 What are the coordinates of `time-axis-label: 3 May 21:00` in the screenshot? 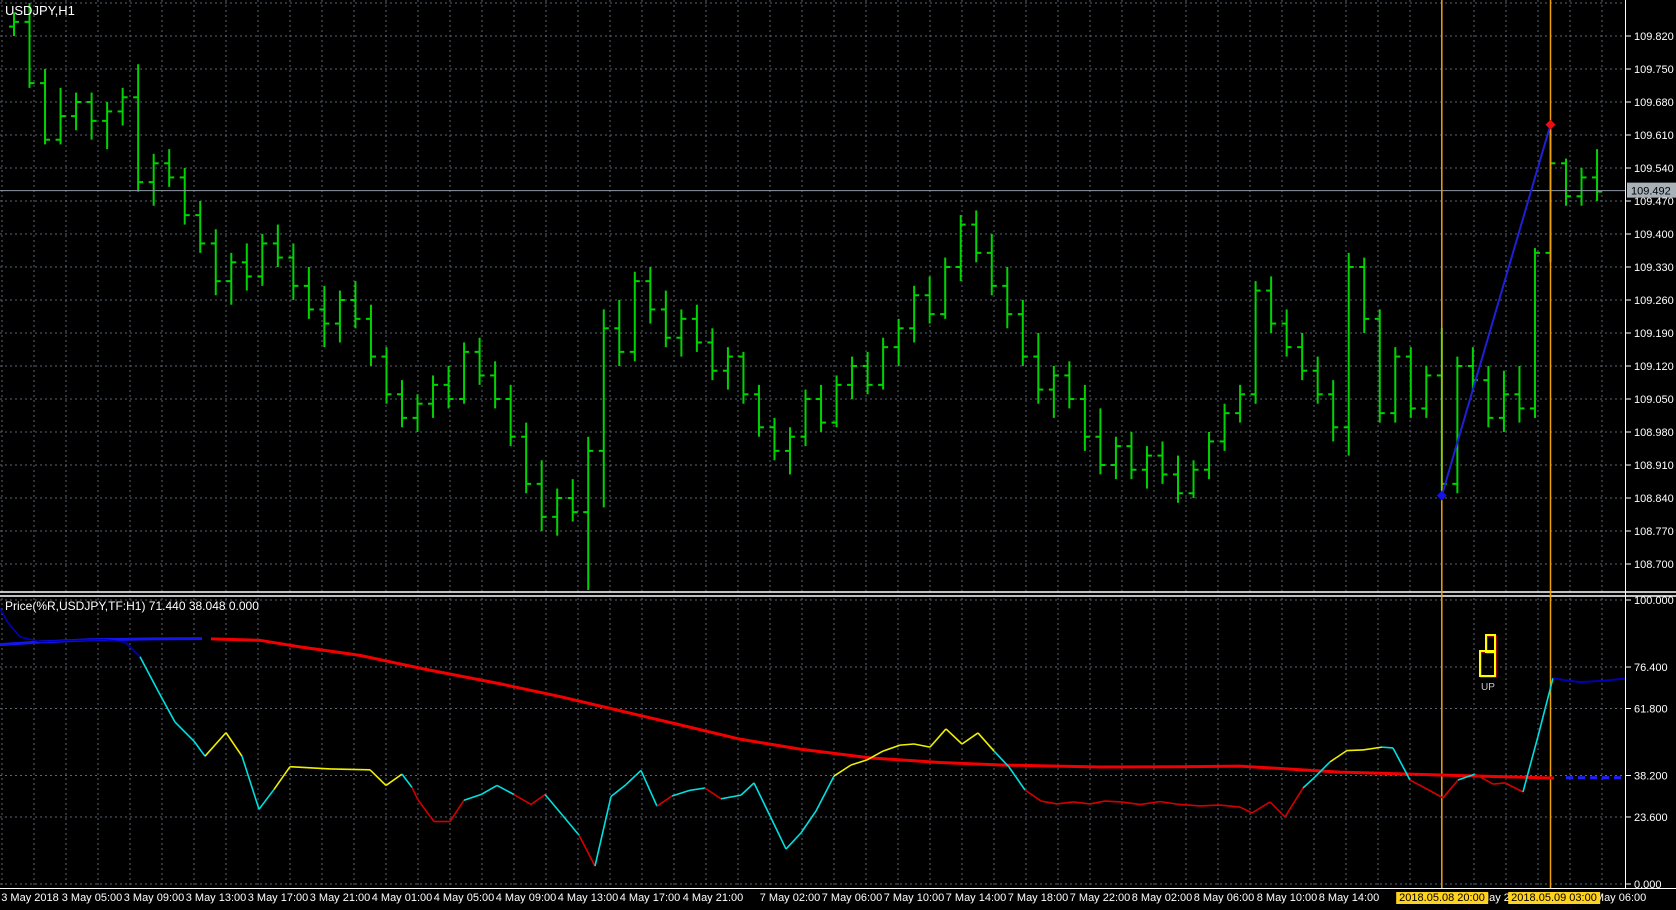 It's located at (340, 898).